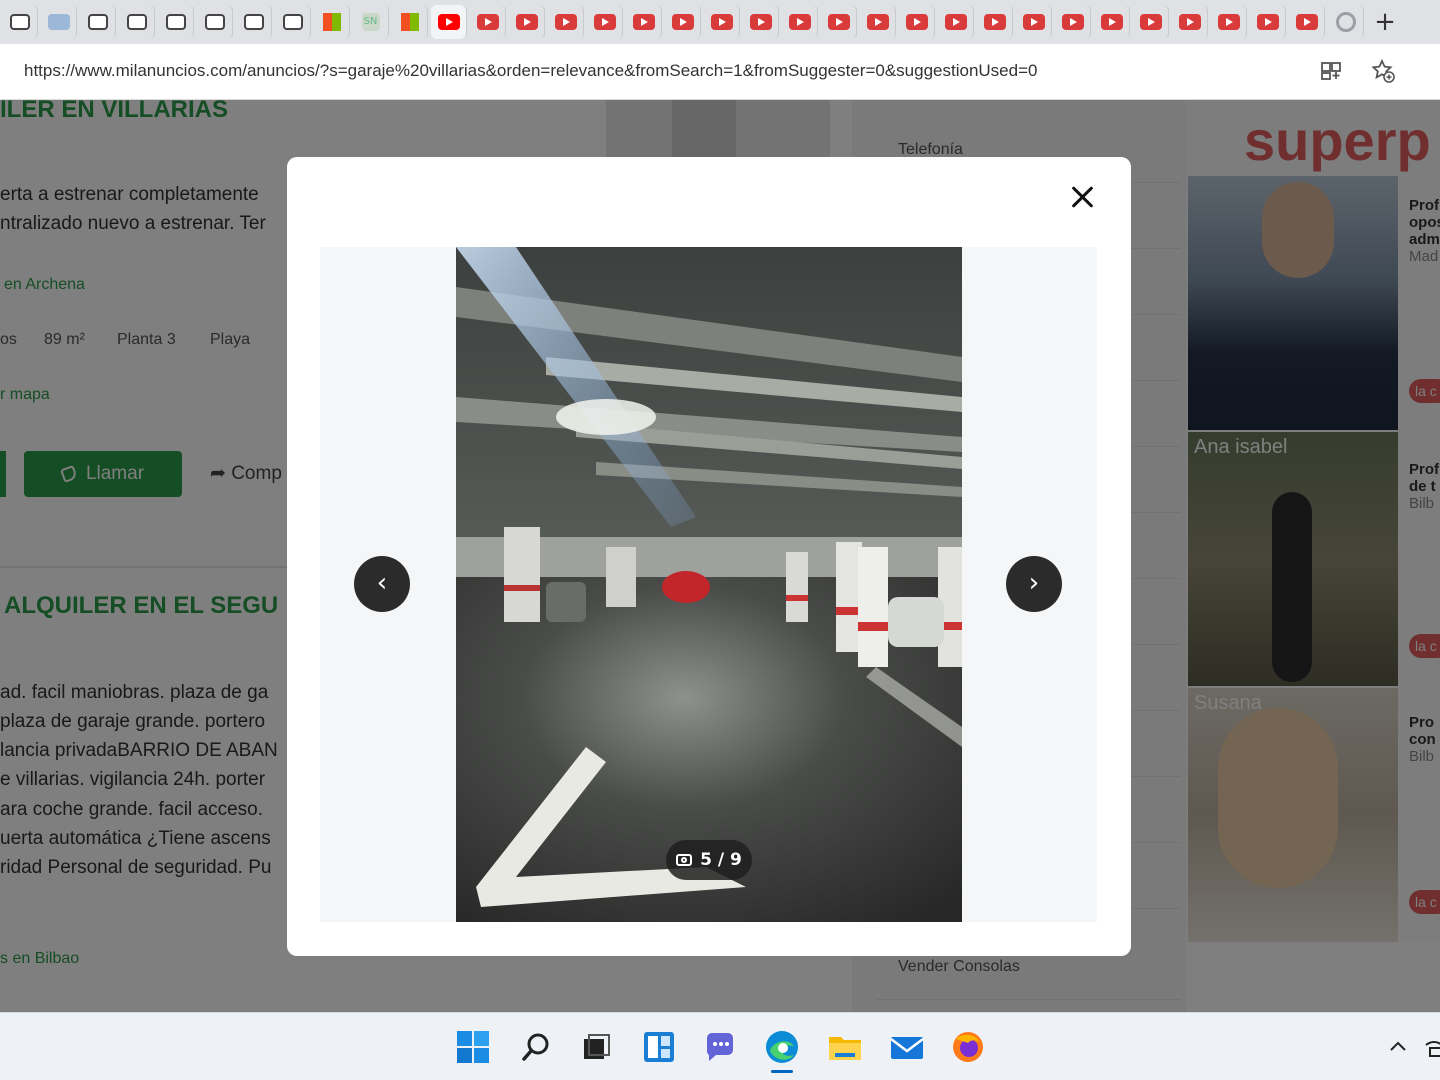 Image resolution: width=1440 pixels, height=1080 pixels. I want to click on next-photo-button: ›, so click(1034, 584).